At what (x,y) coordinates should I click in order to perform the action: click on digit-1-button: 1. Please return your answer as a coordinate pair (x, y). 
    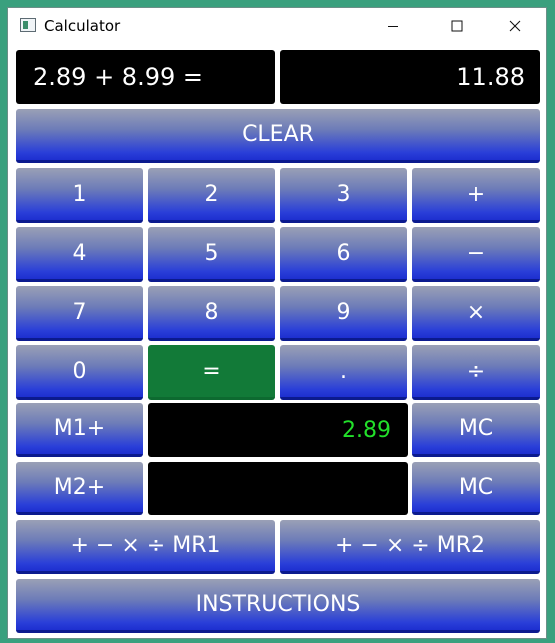
    Looking at the image, I should click on (79, 195).